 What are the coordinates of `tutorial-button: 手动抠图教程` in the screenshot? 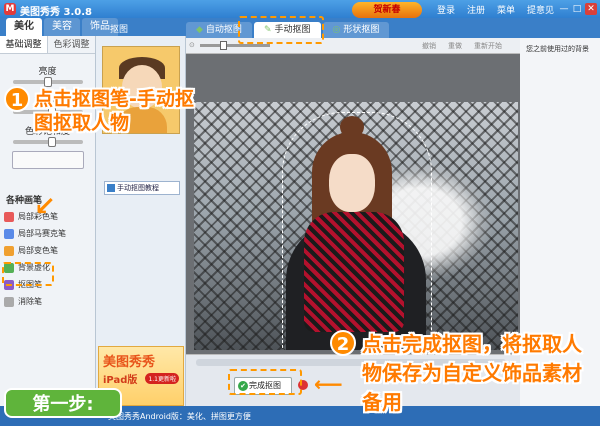 It's located at (142, 188).